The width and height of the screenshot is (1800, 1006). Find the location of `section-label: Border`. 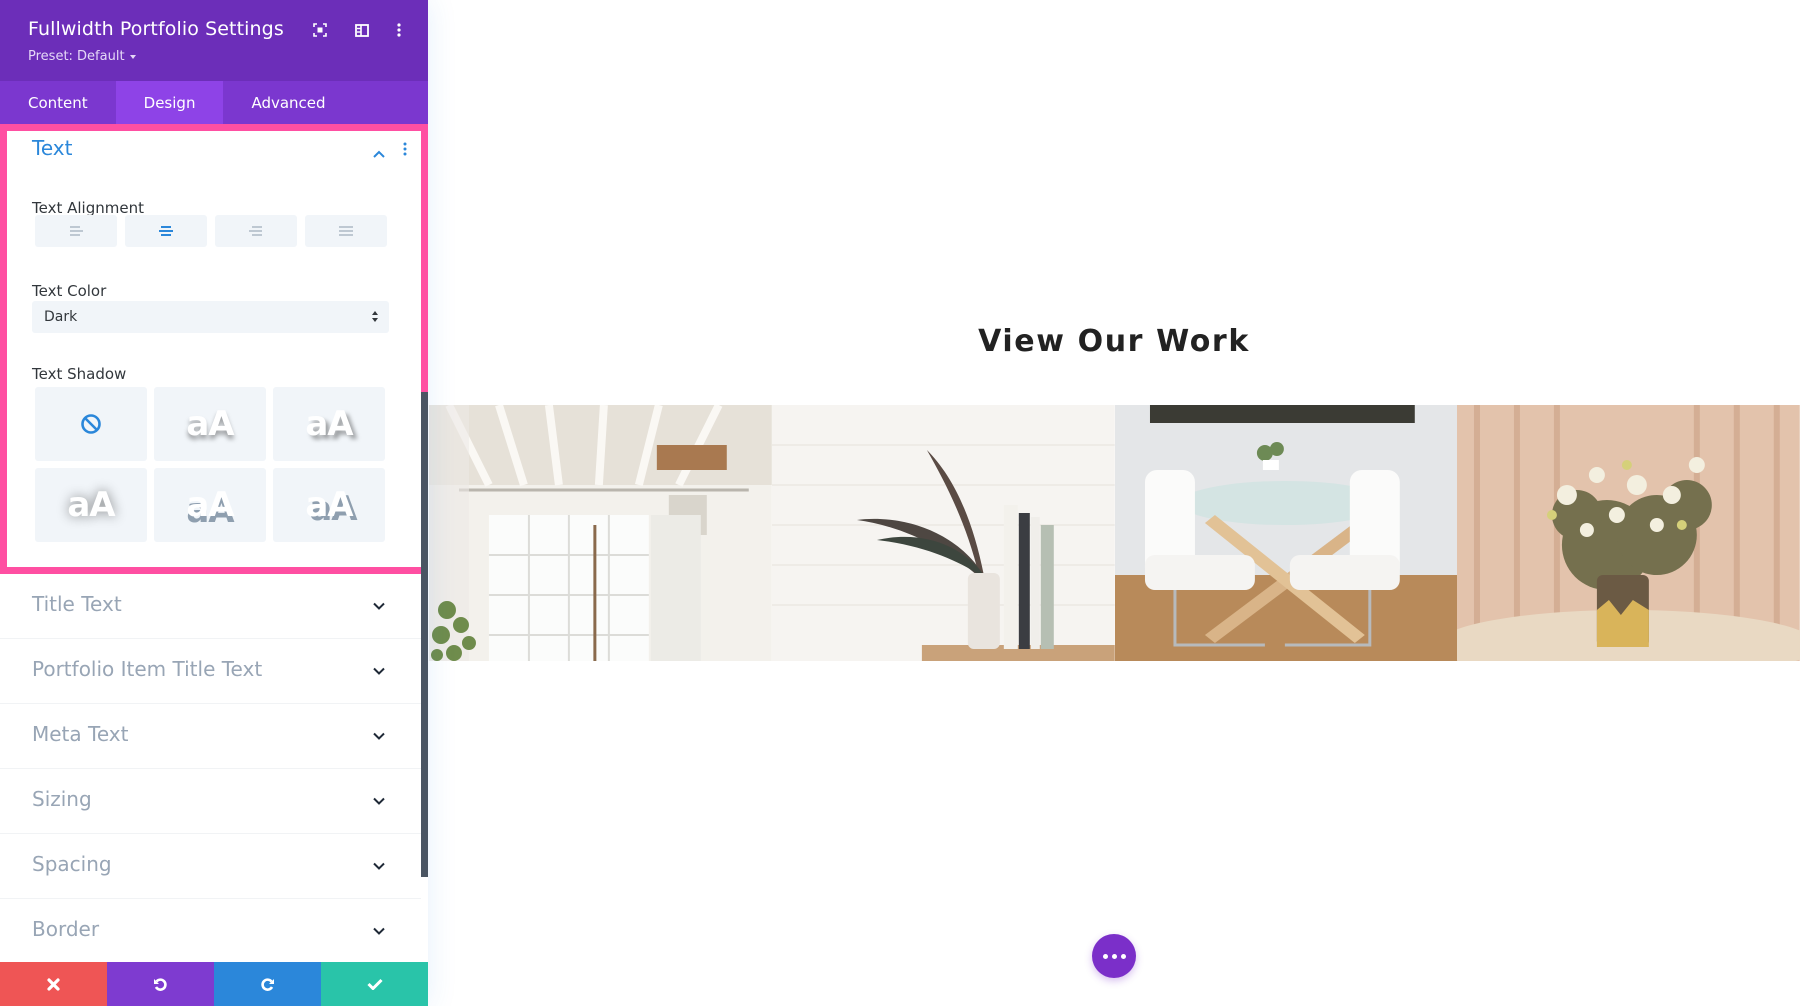

section-label: Border is located at coordinates (66, 929).